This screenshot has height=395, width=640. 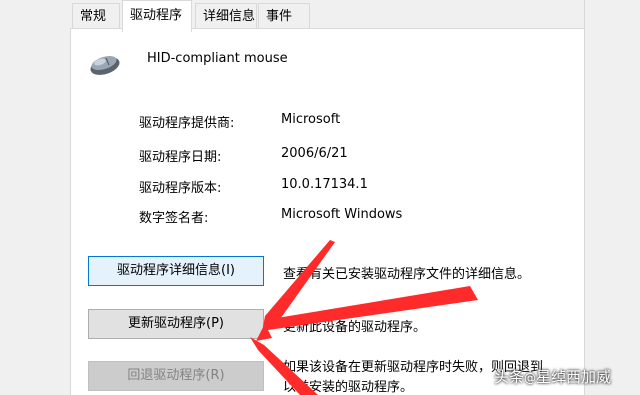 I want to click on driver-version-label: 驱动程序版本:, so click(x=180, y=188).